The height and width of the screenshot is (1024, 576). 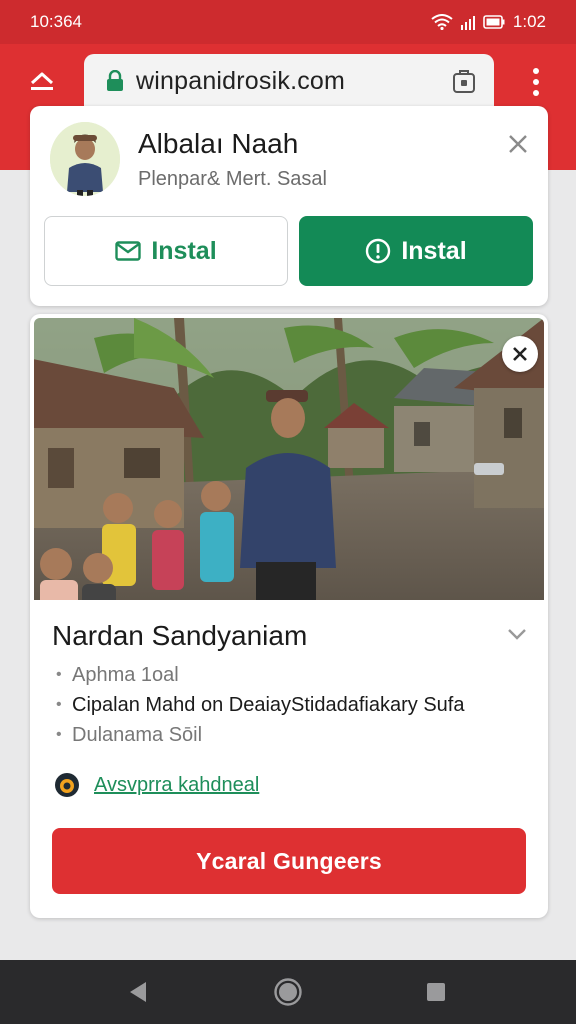 I want to click on app-subtitle: Plenpar& Mert. Sasal, so click(x=232, y=179).